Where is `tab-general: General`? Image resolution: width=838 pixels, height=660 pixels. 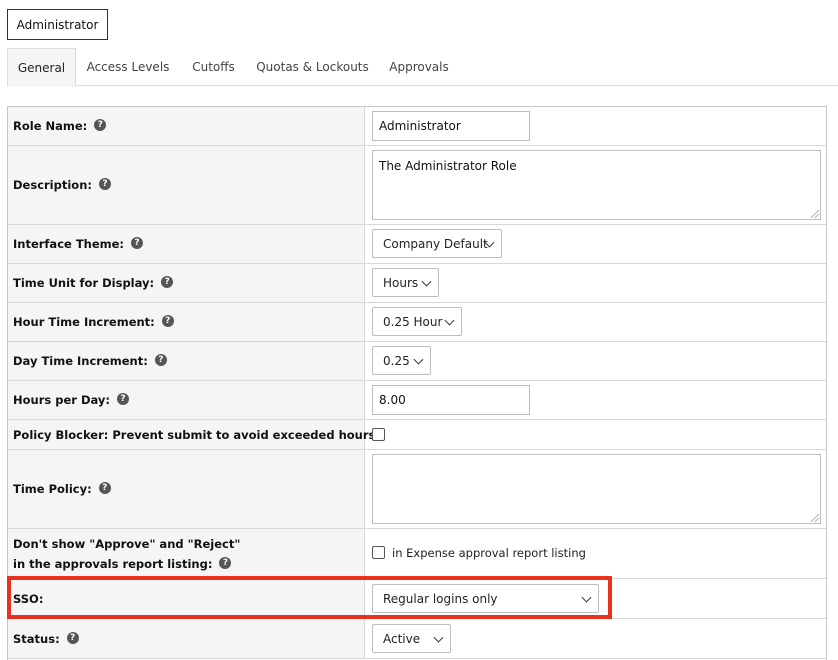 tab-general: General is located at coordinates (41, 67).